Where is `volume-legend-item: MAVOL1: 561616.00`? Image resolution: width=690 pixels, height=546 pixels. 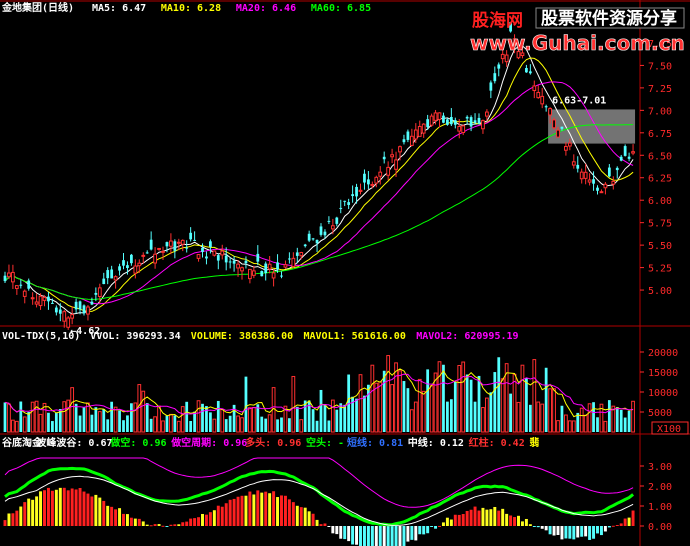
volume-legend-item: MAVOL1: 561616.00 is located at coordinates (355, 336).